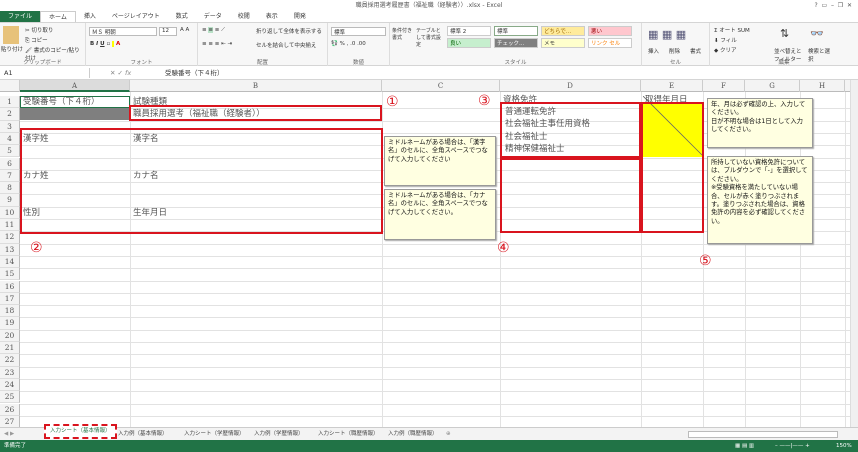  I want to click on merge-center-button: セルを結合して中央揃え, so click(286, 45).